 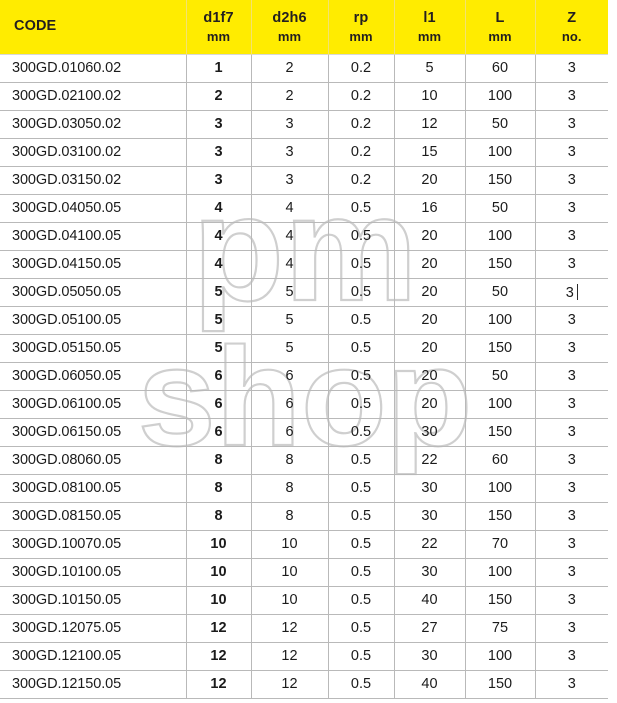 I want to click on cell-code: 300GD.04150.05, so click(x=93, y=264).